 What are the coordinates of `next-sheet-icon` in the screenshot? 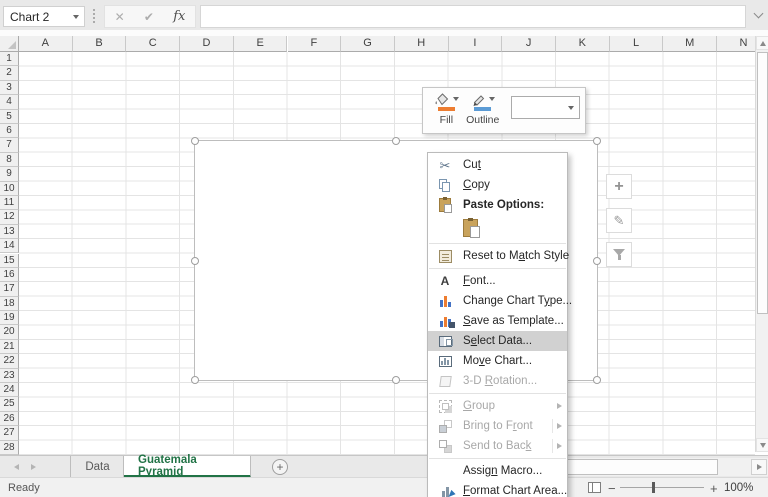 It's located at (33, 467).